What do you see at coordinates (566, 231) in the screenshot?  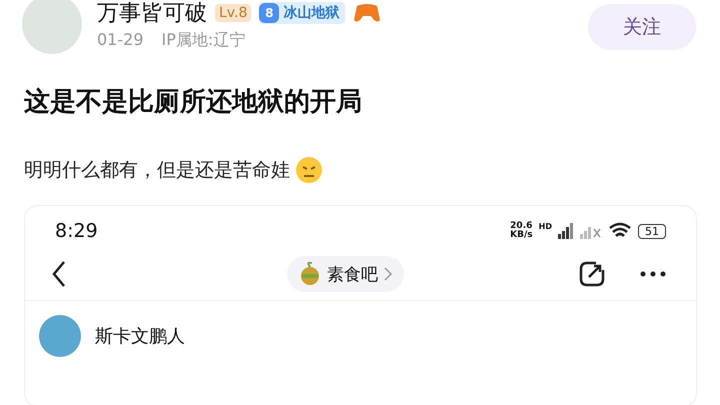 I see `signal-icon` at bounding box center [566, 231].